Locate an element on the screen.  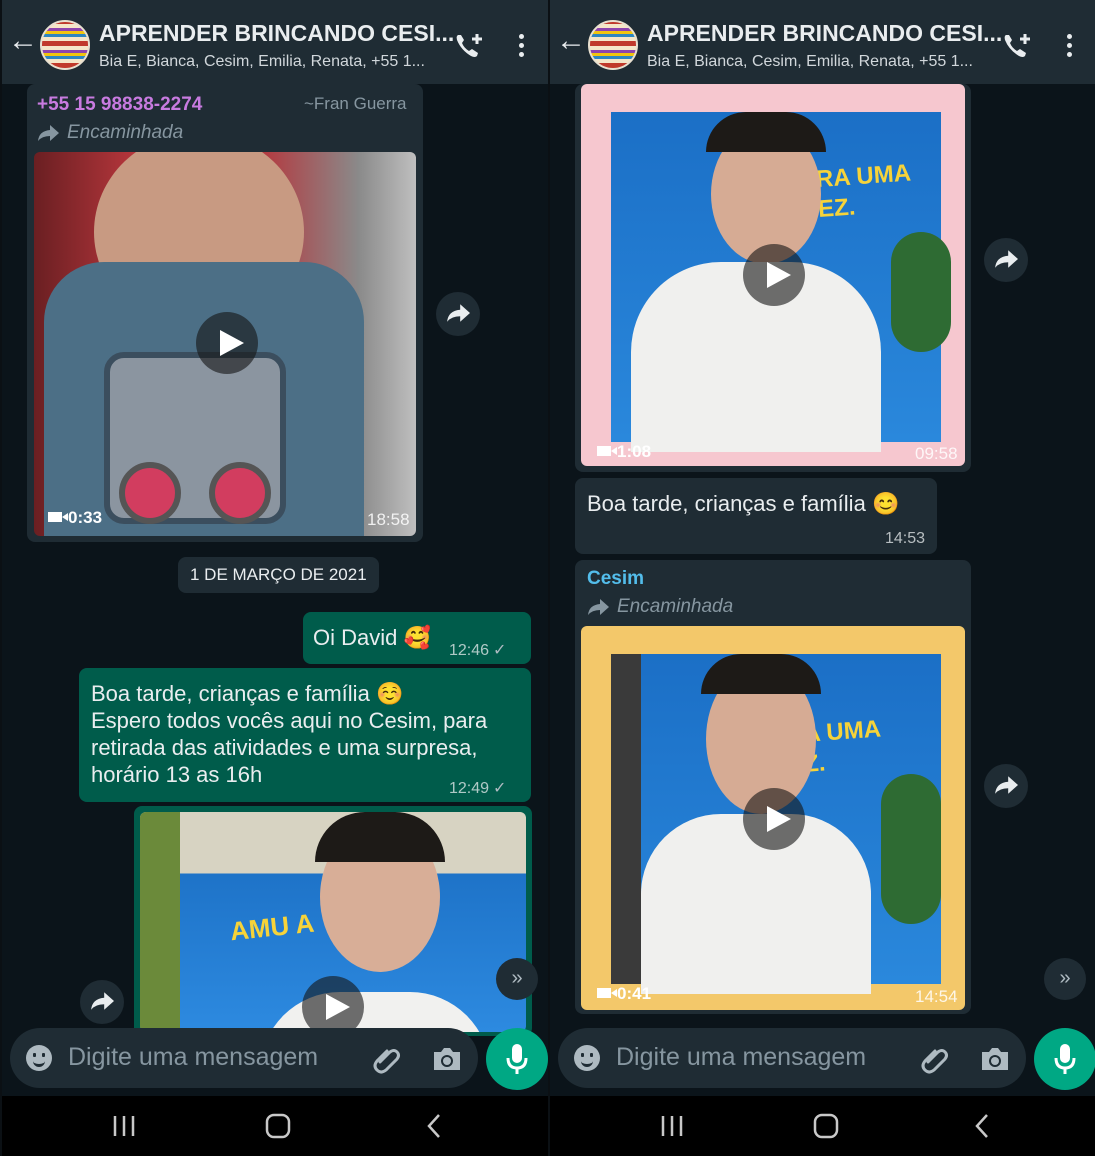
emoji-smiling-hearts: 🥰 is located at coordinates (417, 637).